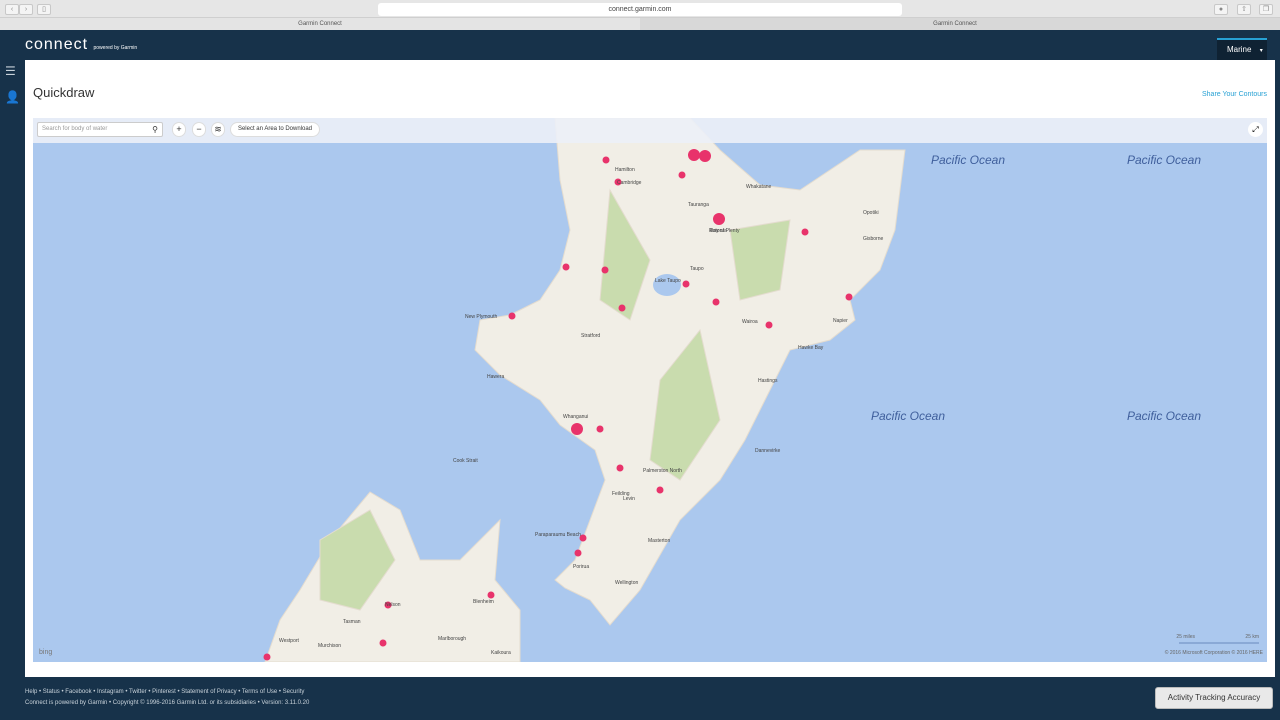  I want to click on marine-menu: Marine ▾, so click(1242, 49).